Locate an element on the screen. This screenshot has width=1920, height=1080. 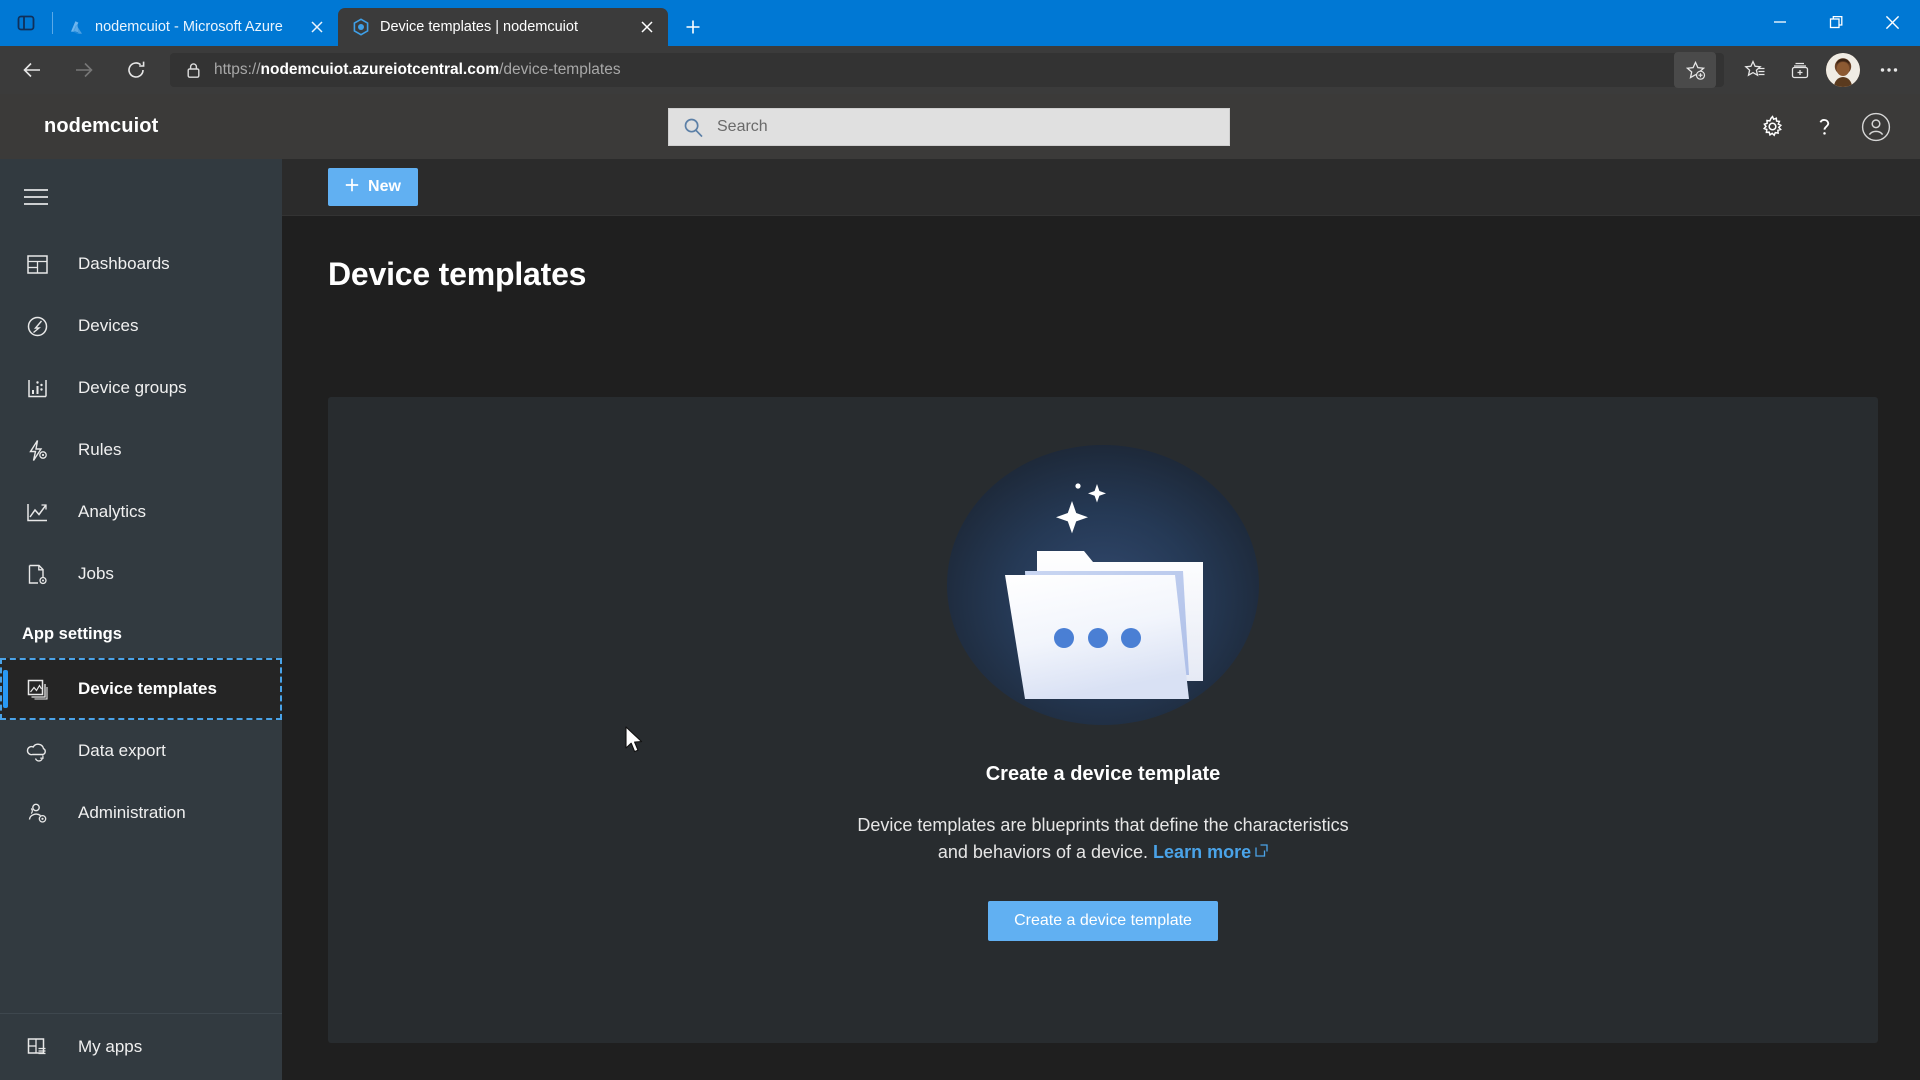
sidebar-section-app-settings: App settings is located at coordinates (72, 634).